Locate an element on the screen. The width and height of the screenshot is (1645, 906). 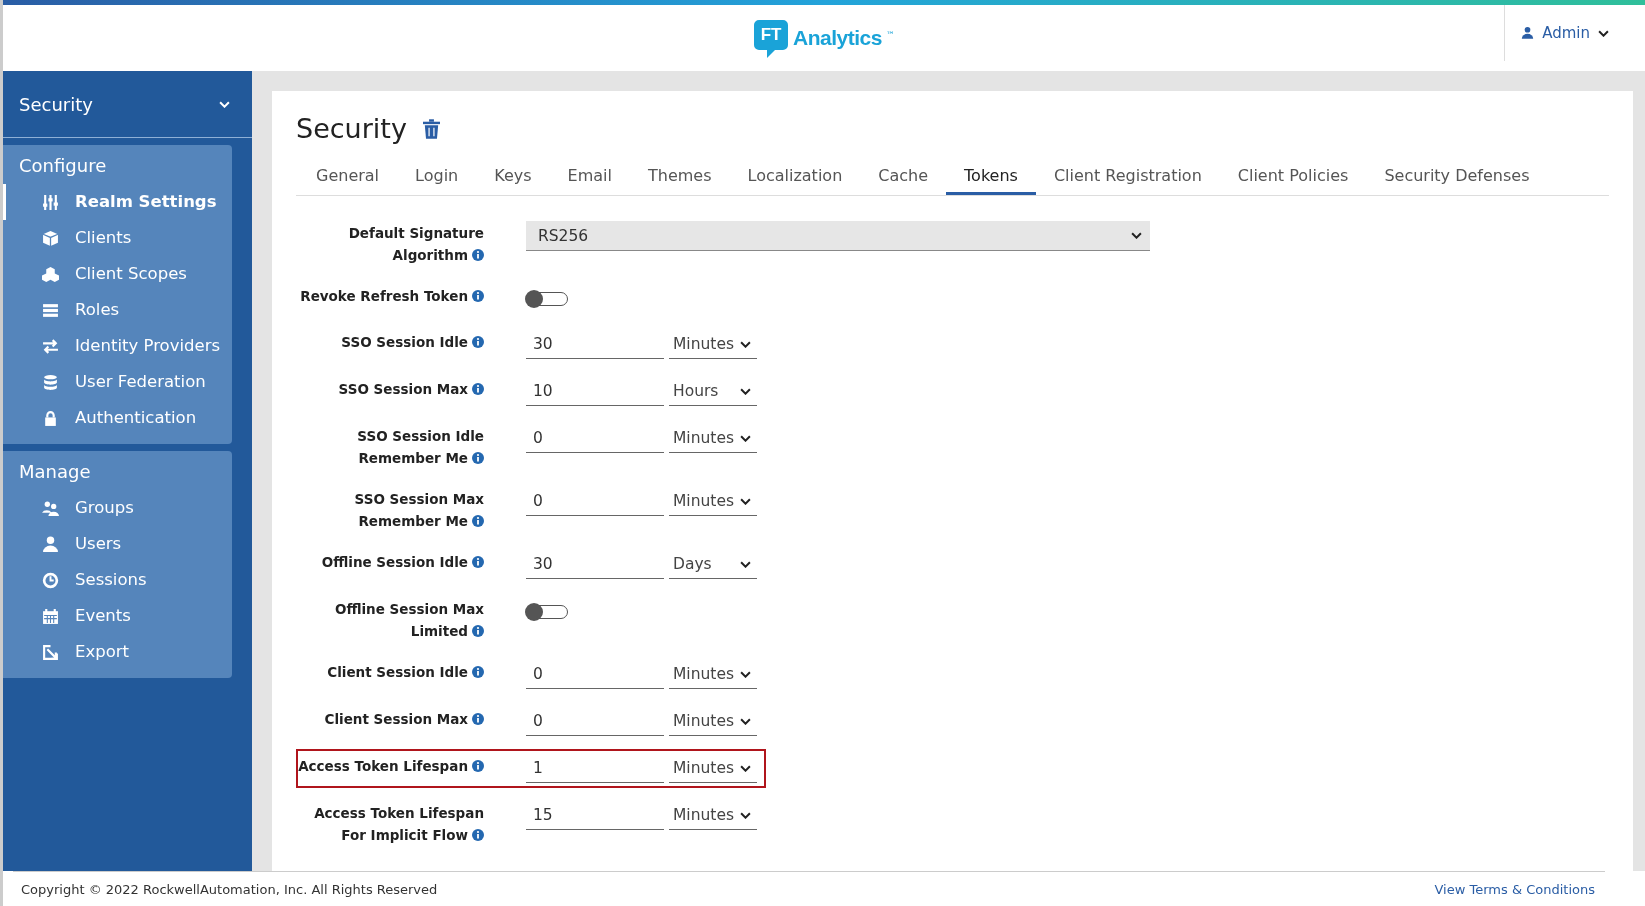
section-title: Manage is located at coordinates (55, 472).